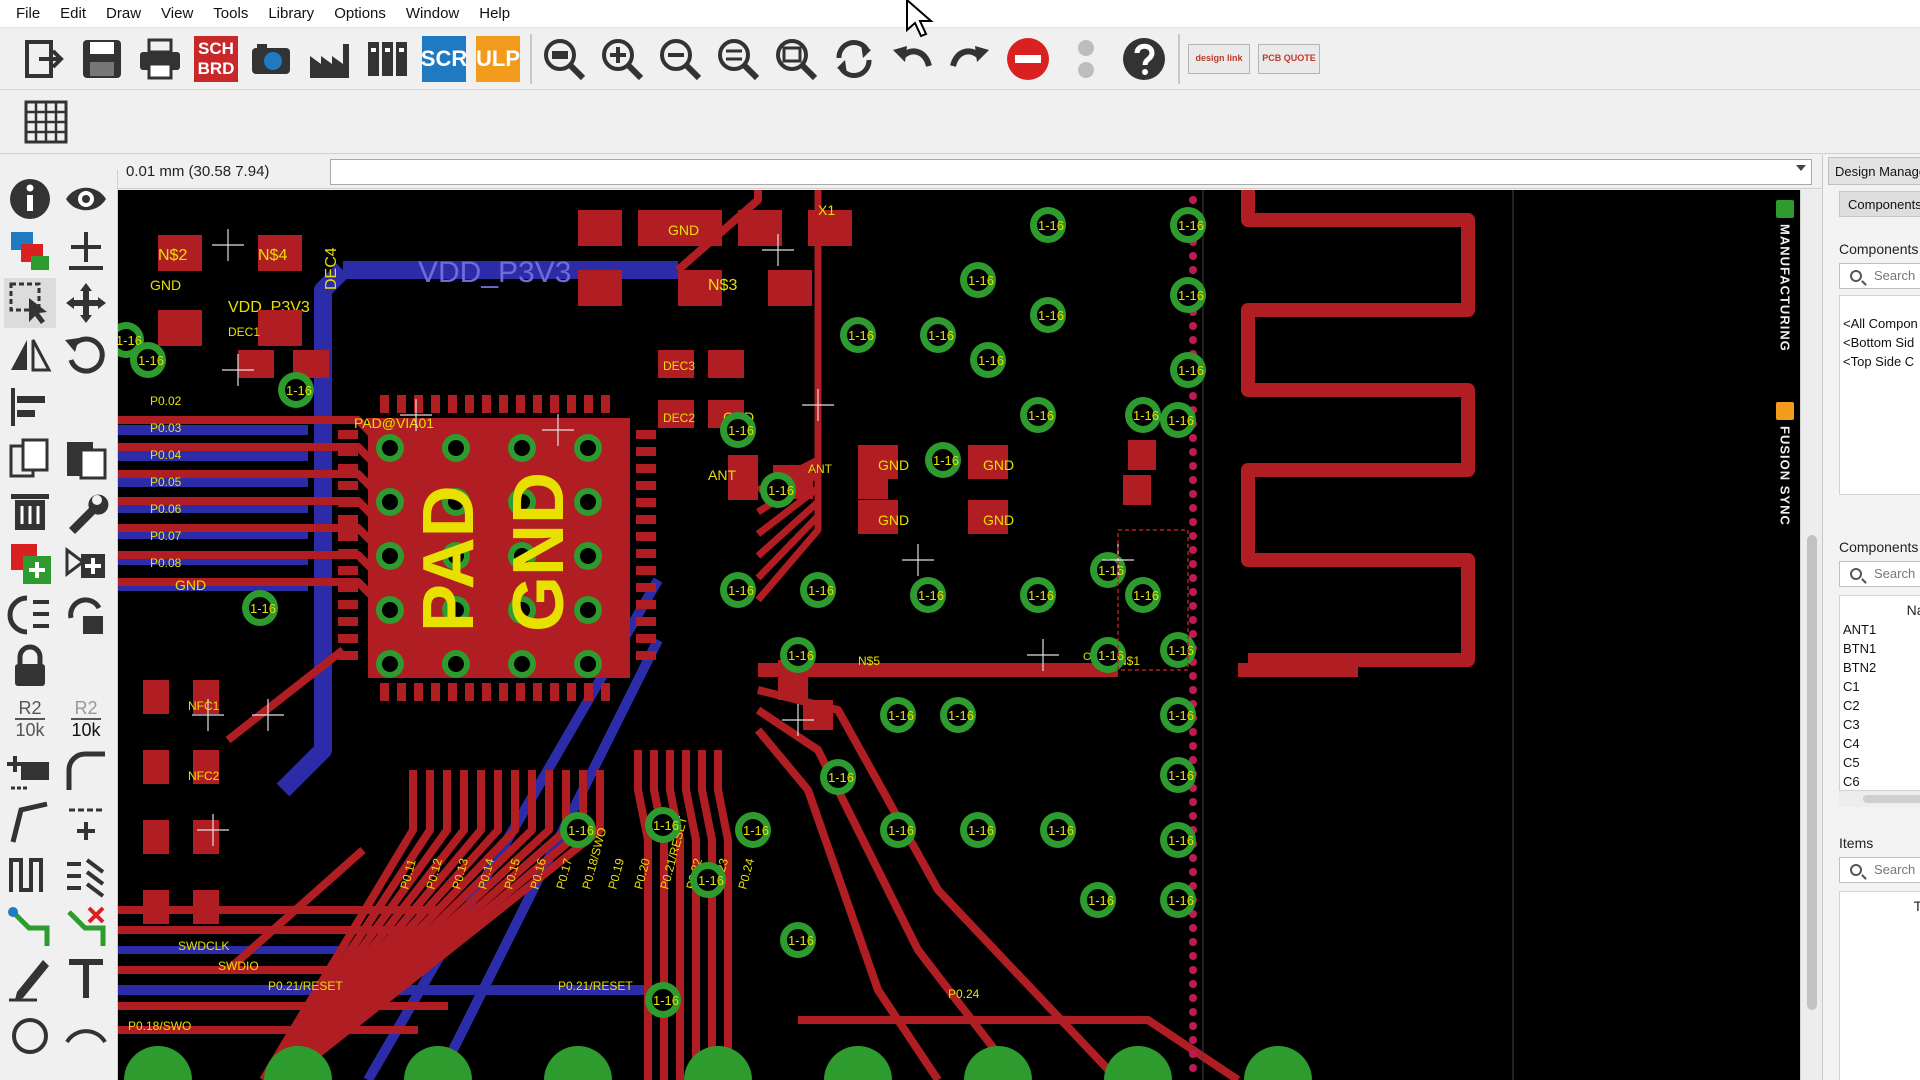  I want to click on split-tool, so click(30, 823).